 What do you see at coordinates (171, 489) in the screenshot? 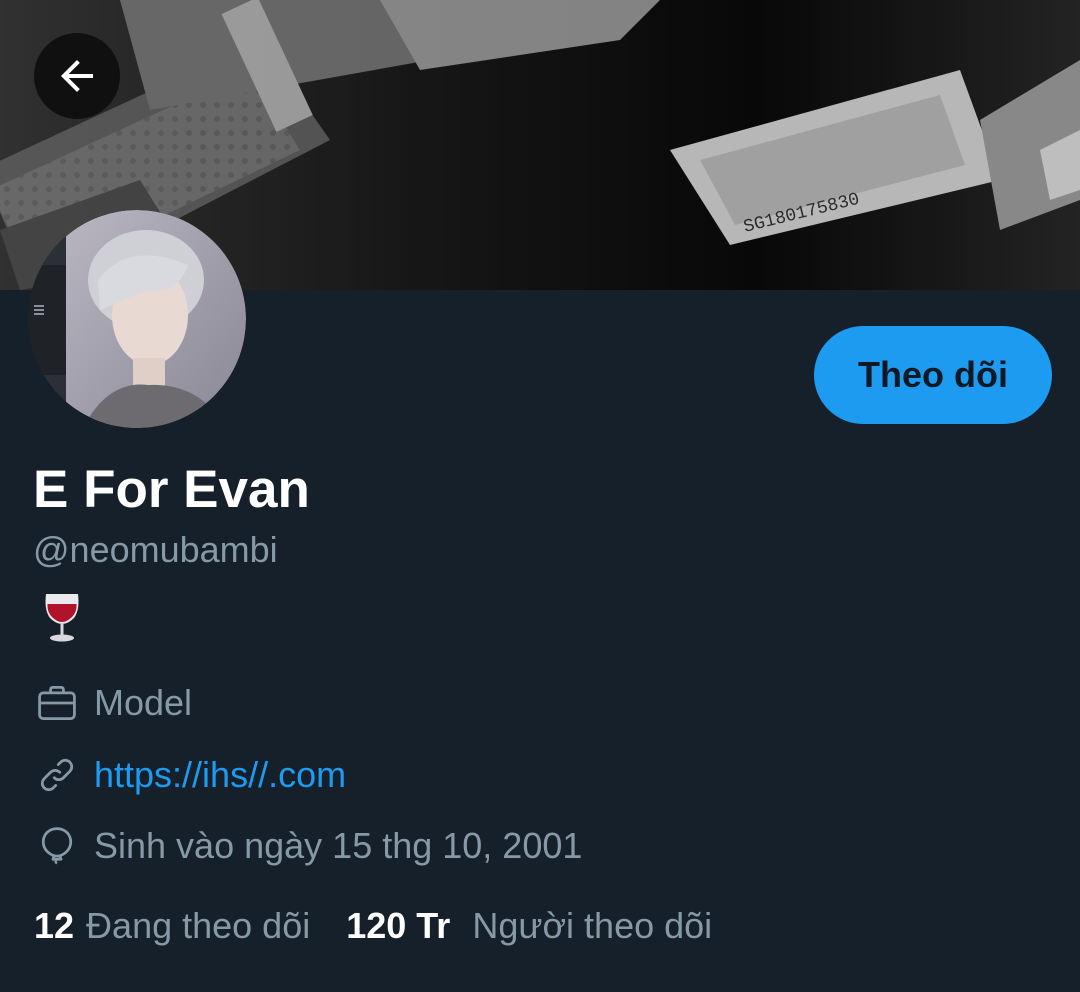
I see `display-name: E For Evan` at bounding box center [171, 489].